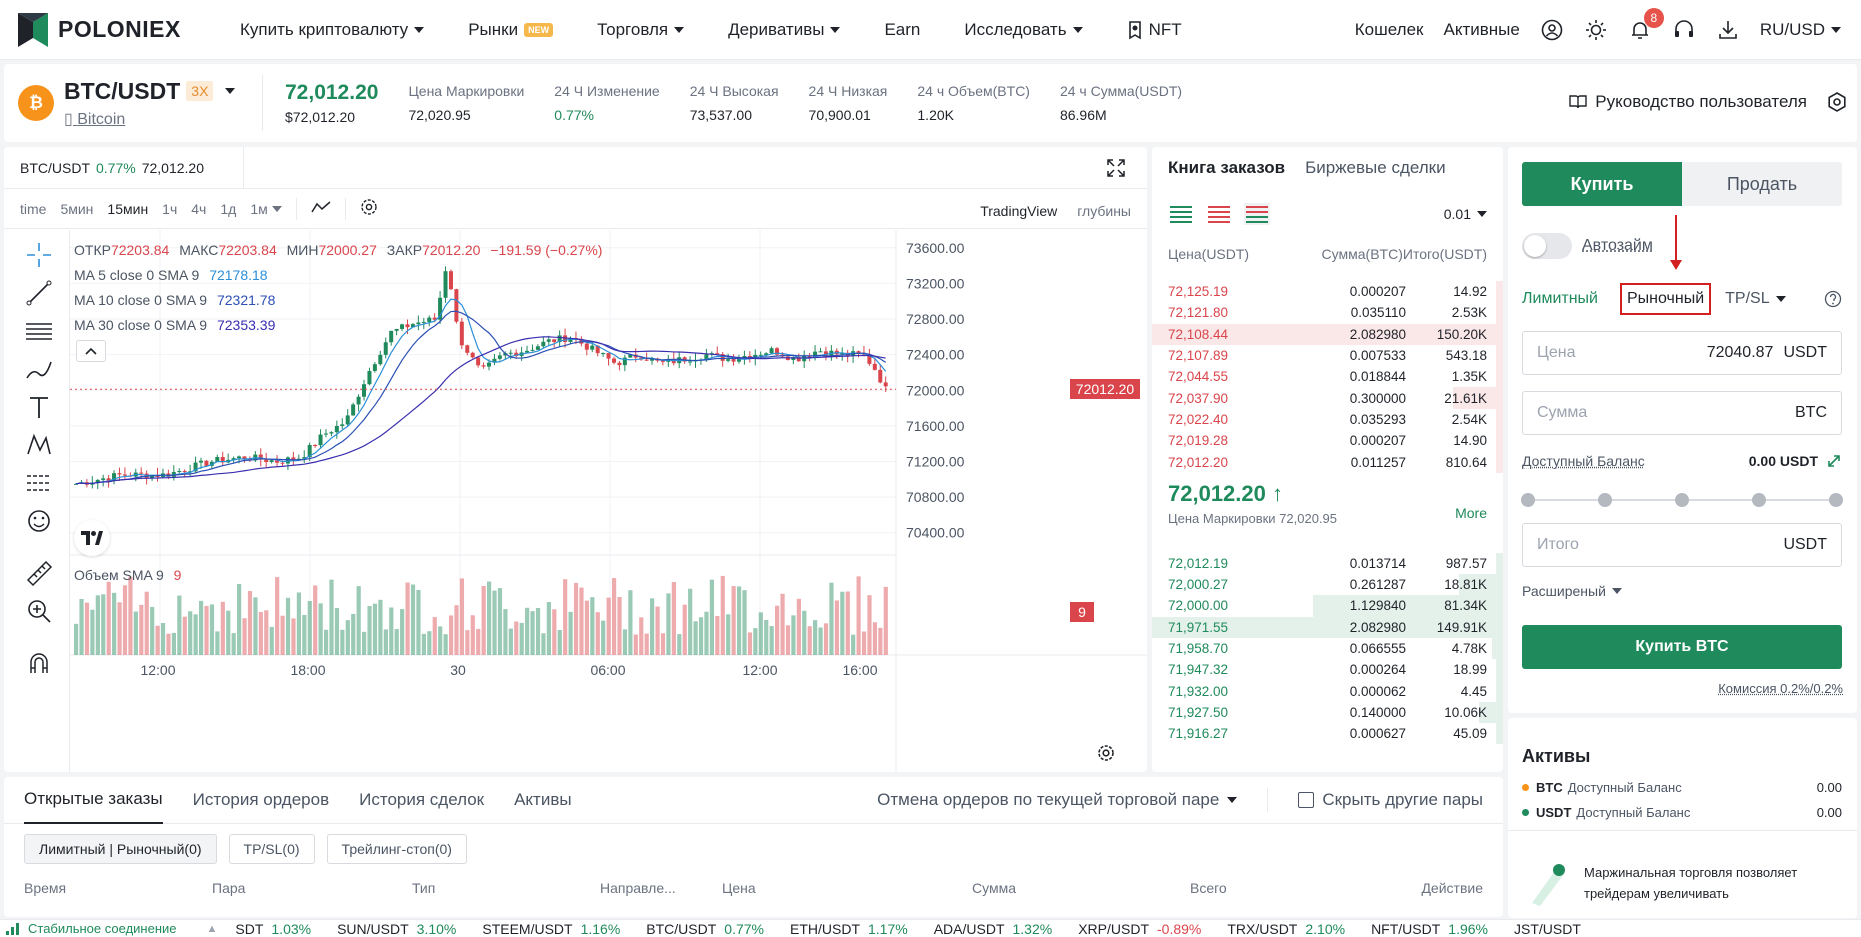  I want to click on fullscreen-icon, so click(1116, 169).